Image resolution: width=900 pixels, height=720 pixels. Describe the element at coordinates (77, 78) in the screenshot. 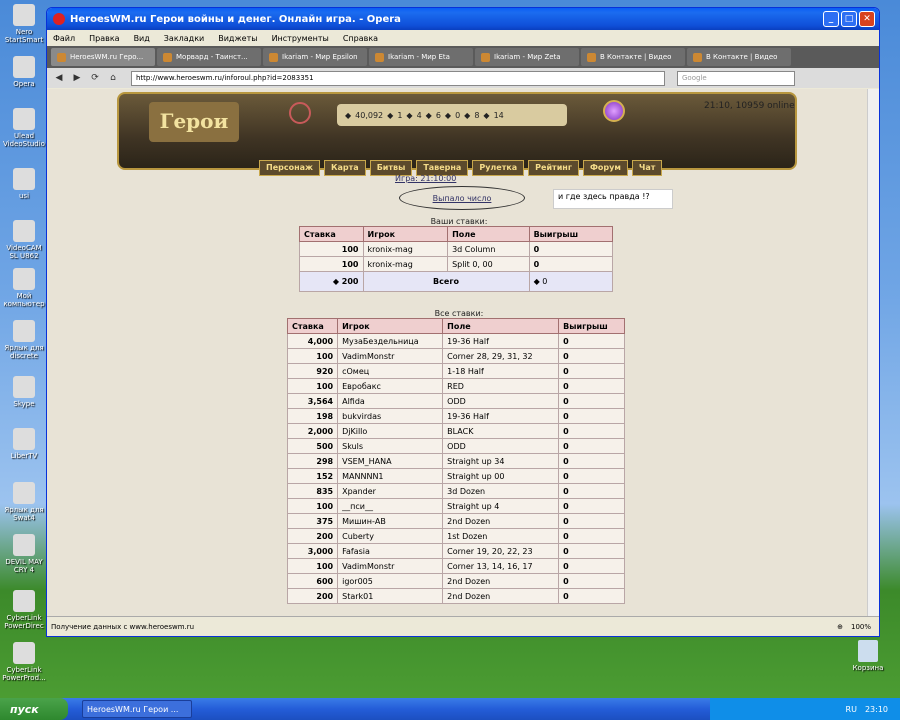

I see `forward-icon: ▶` at that location.